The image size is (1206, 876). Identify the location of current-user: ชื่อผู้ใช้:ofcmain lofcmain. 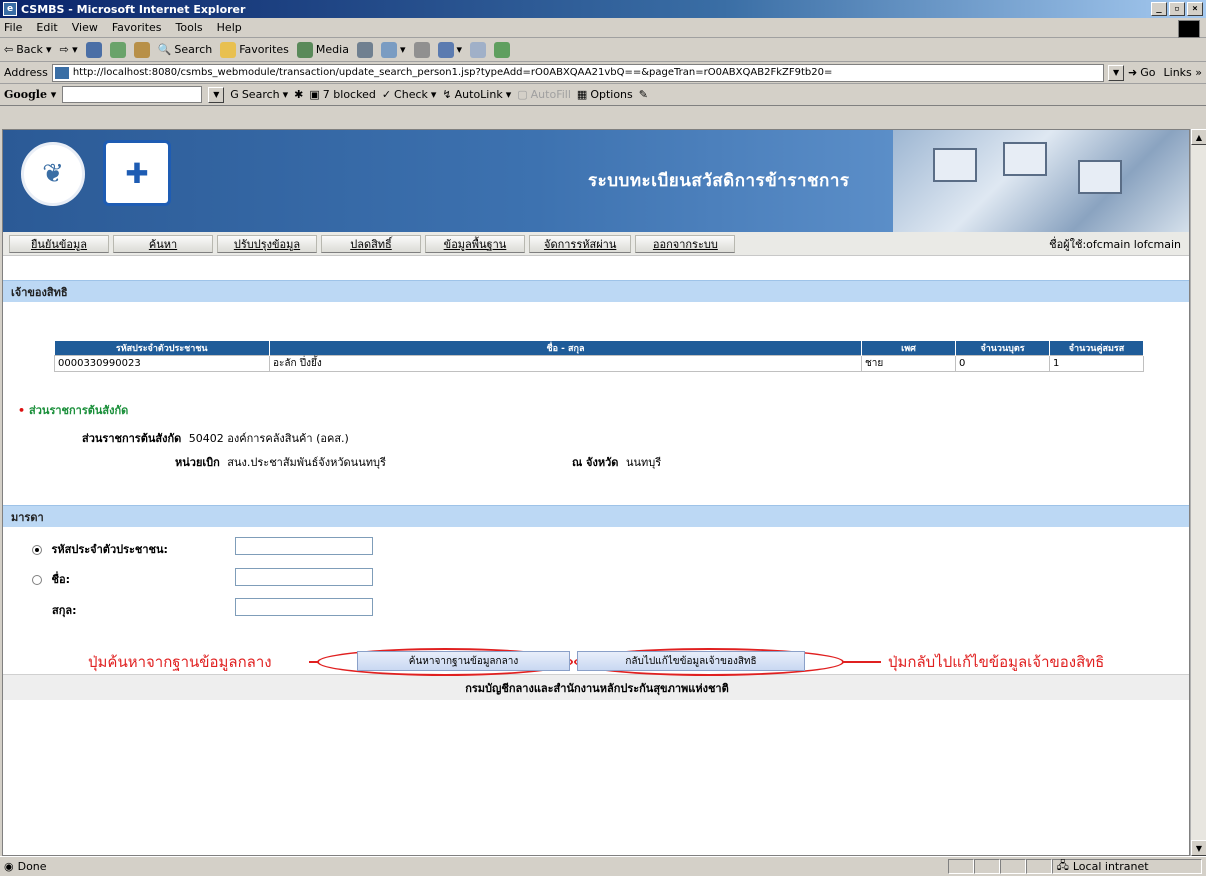
(1115, 244).